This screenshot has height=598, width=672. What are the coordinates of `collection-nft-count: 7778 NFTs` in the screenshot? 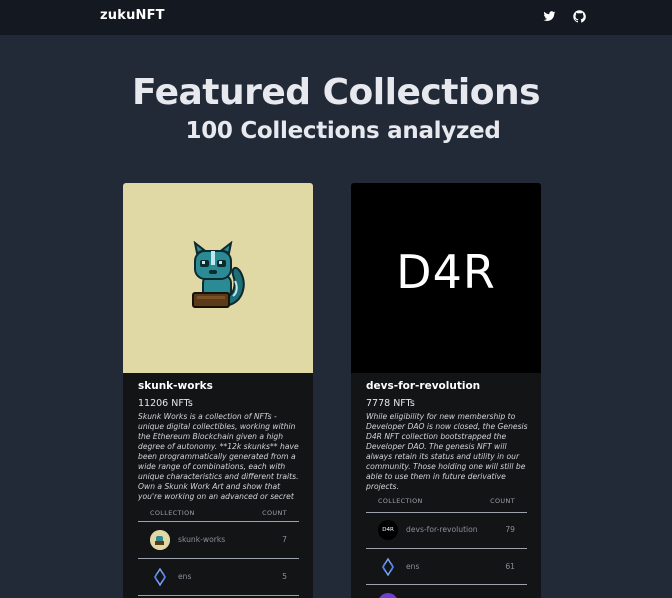 It's located at (390, 403).